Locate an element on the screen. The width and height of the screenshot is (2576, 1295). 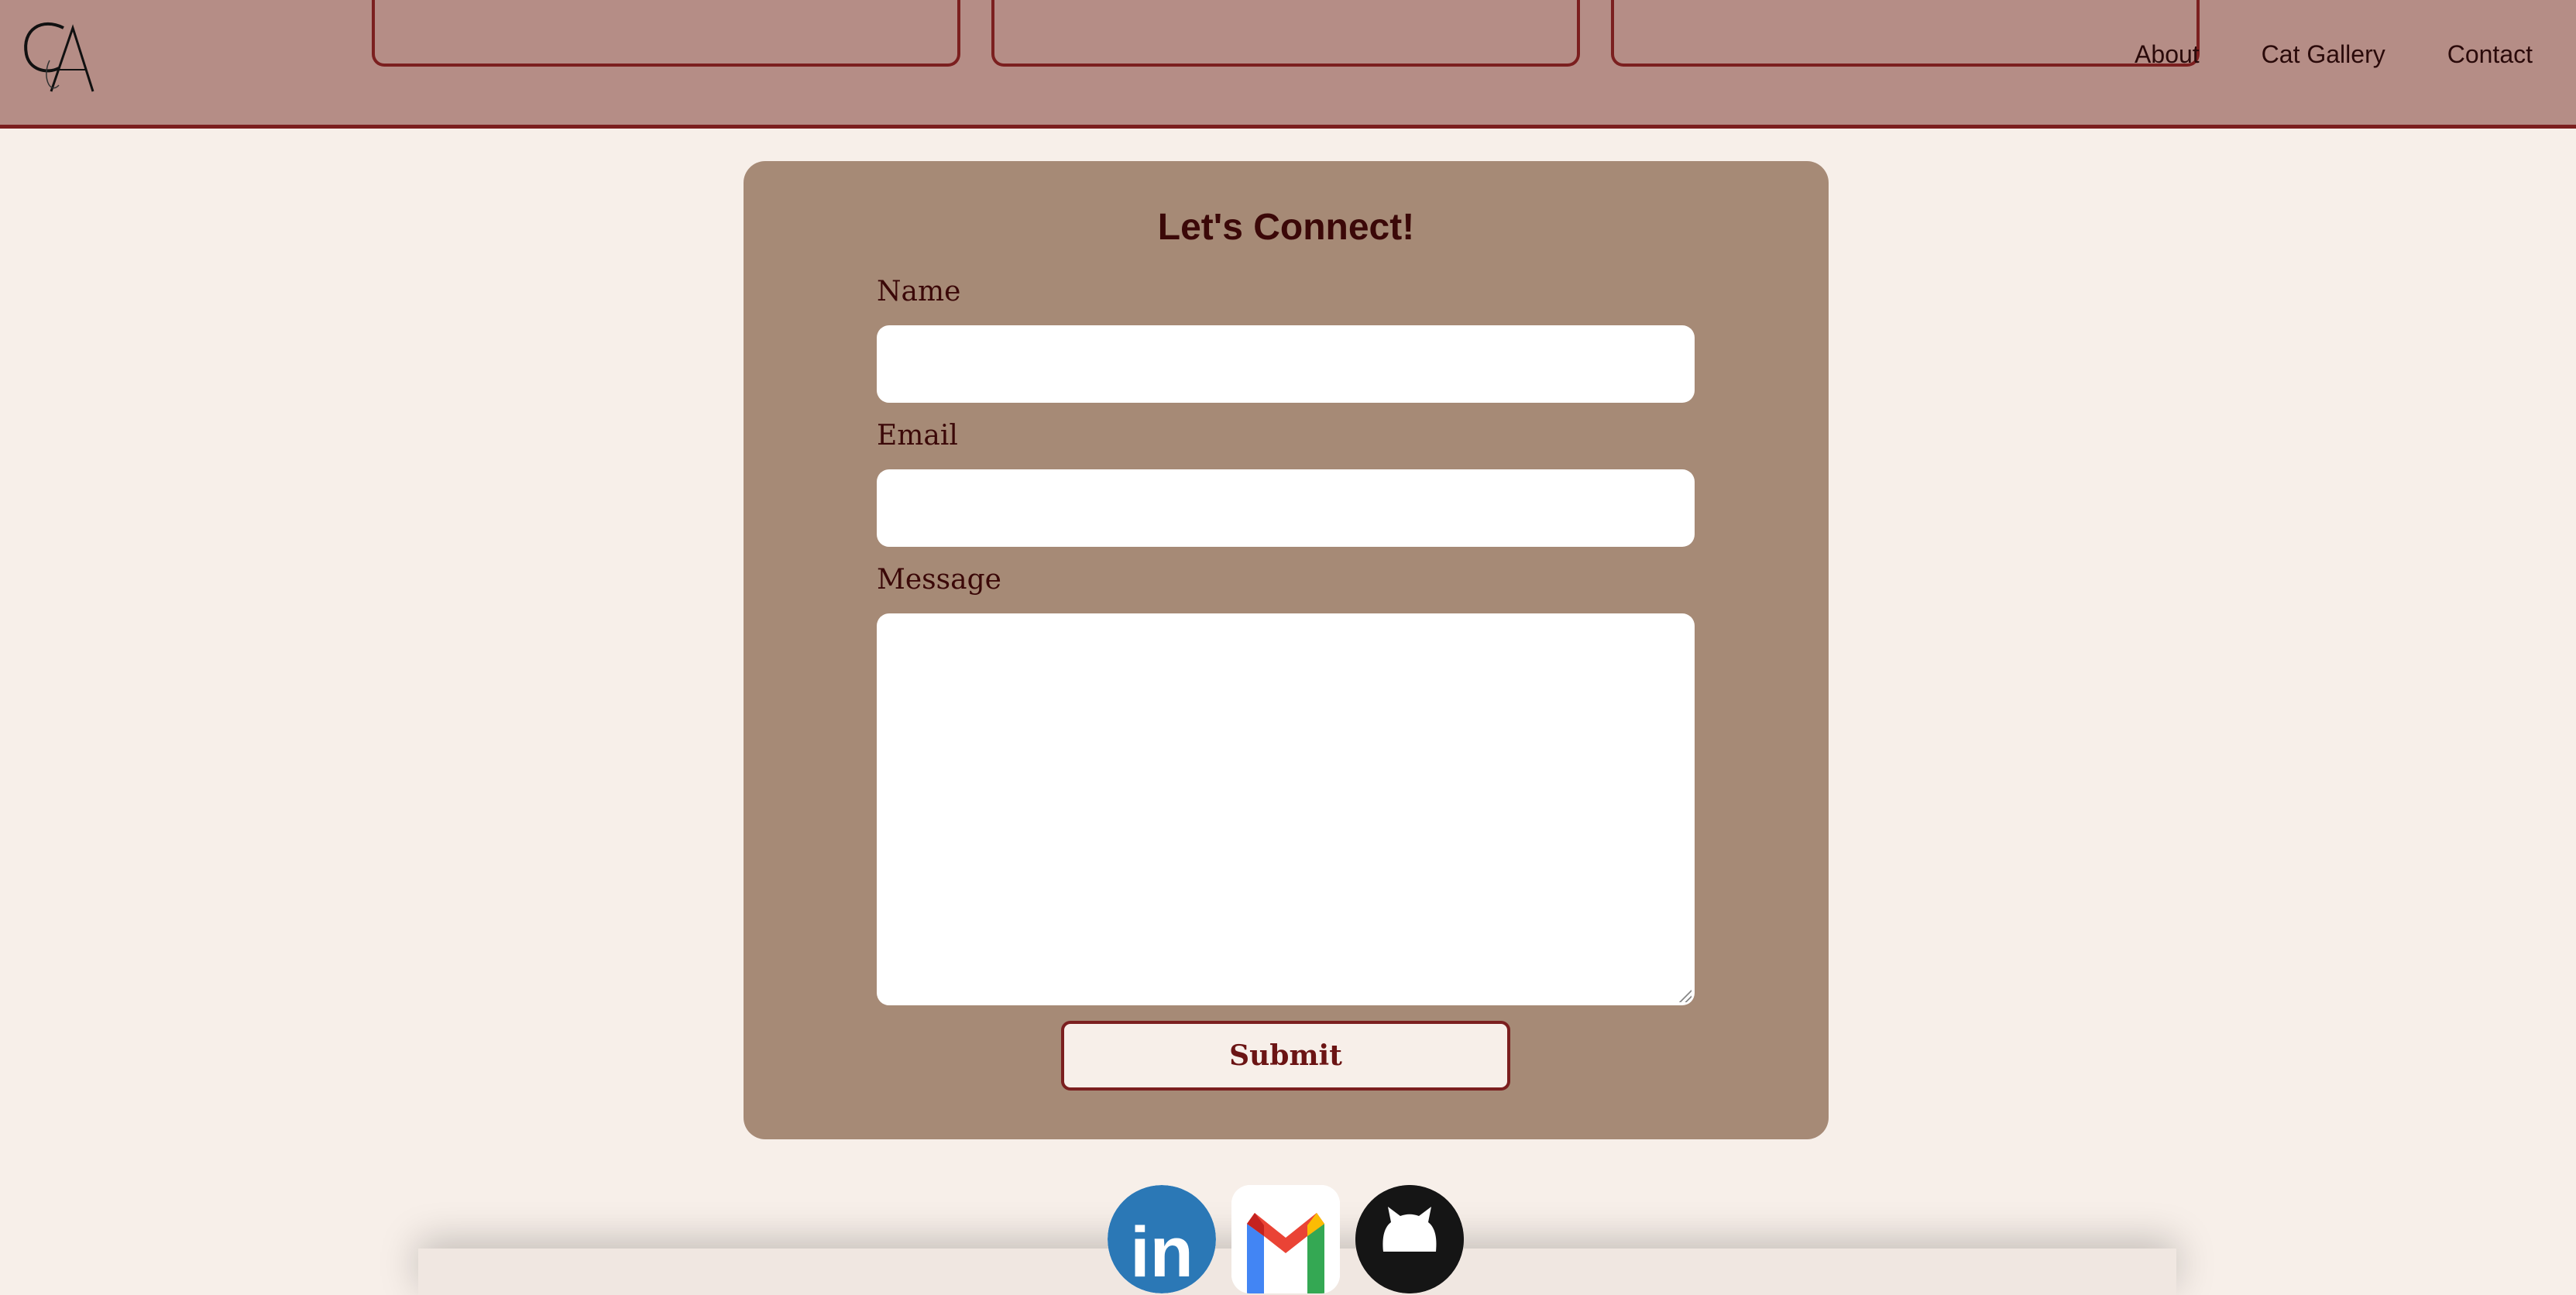
submit-button: Submit is located at coordinates (1285, 1056).